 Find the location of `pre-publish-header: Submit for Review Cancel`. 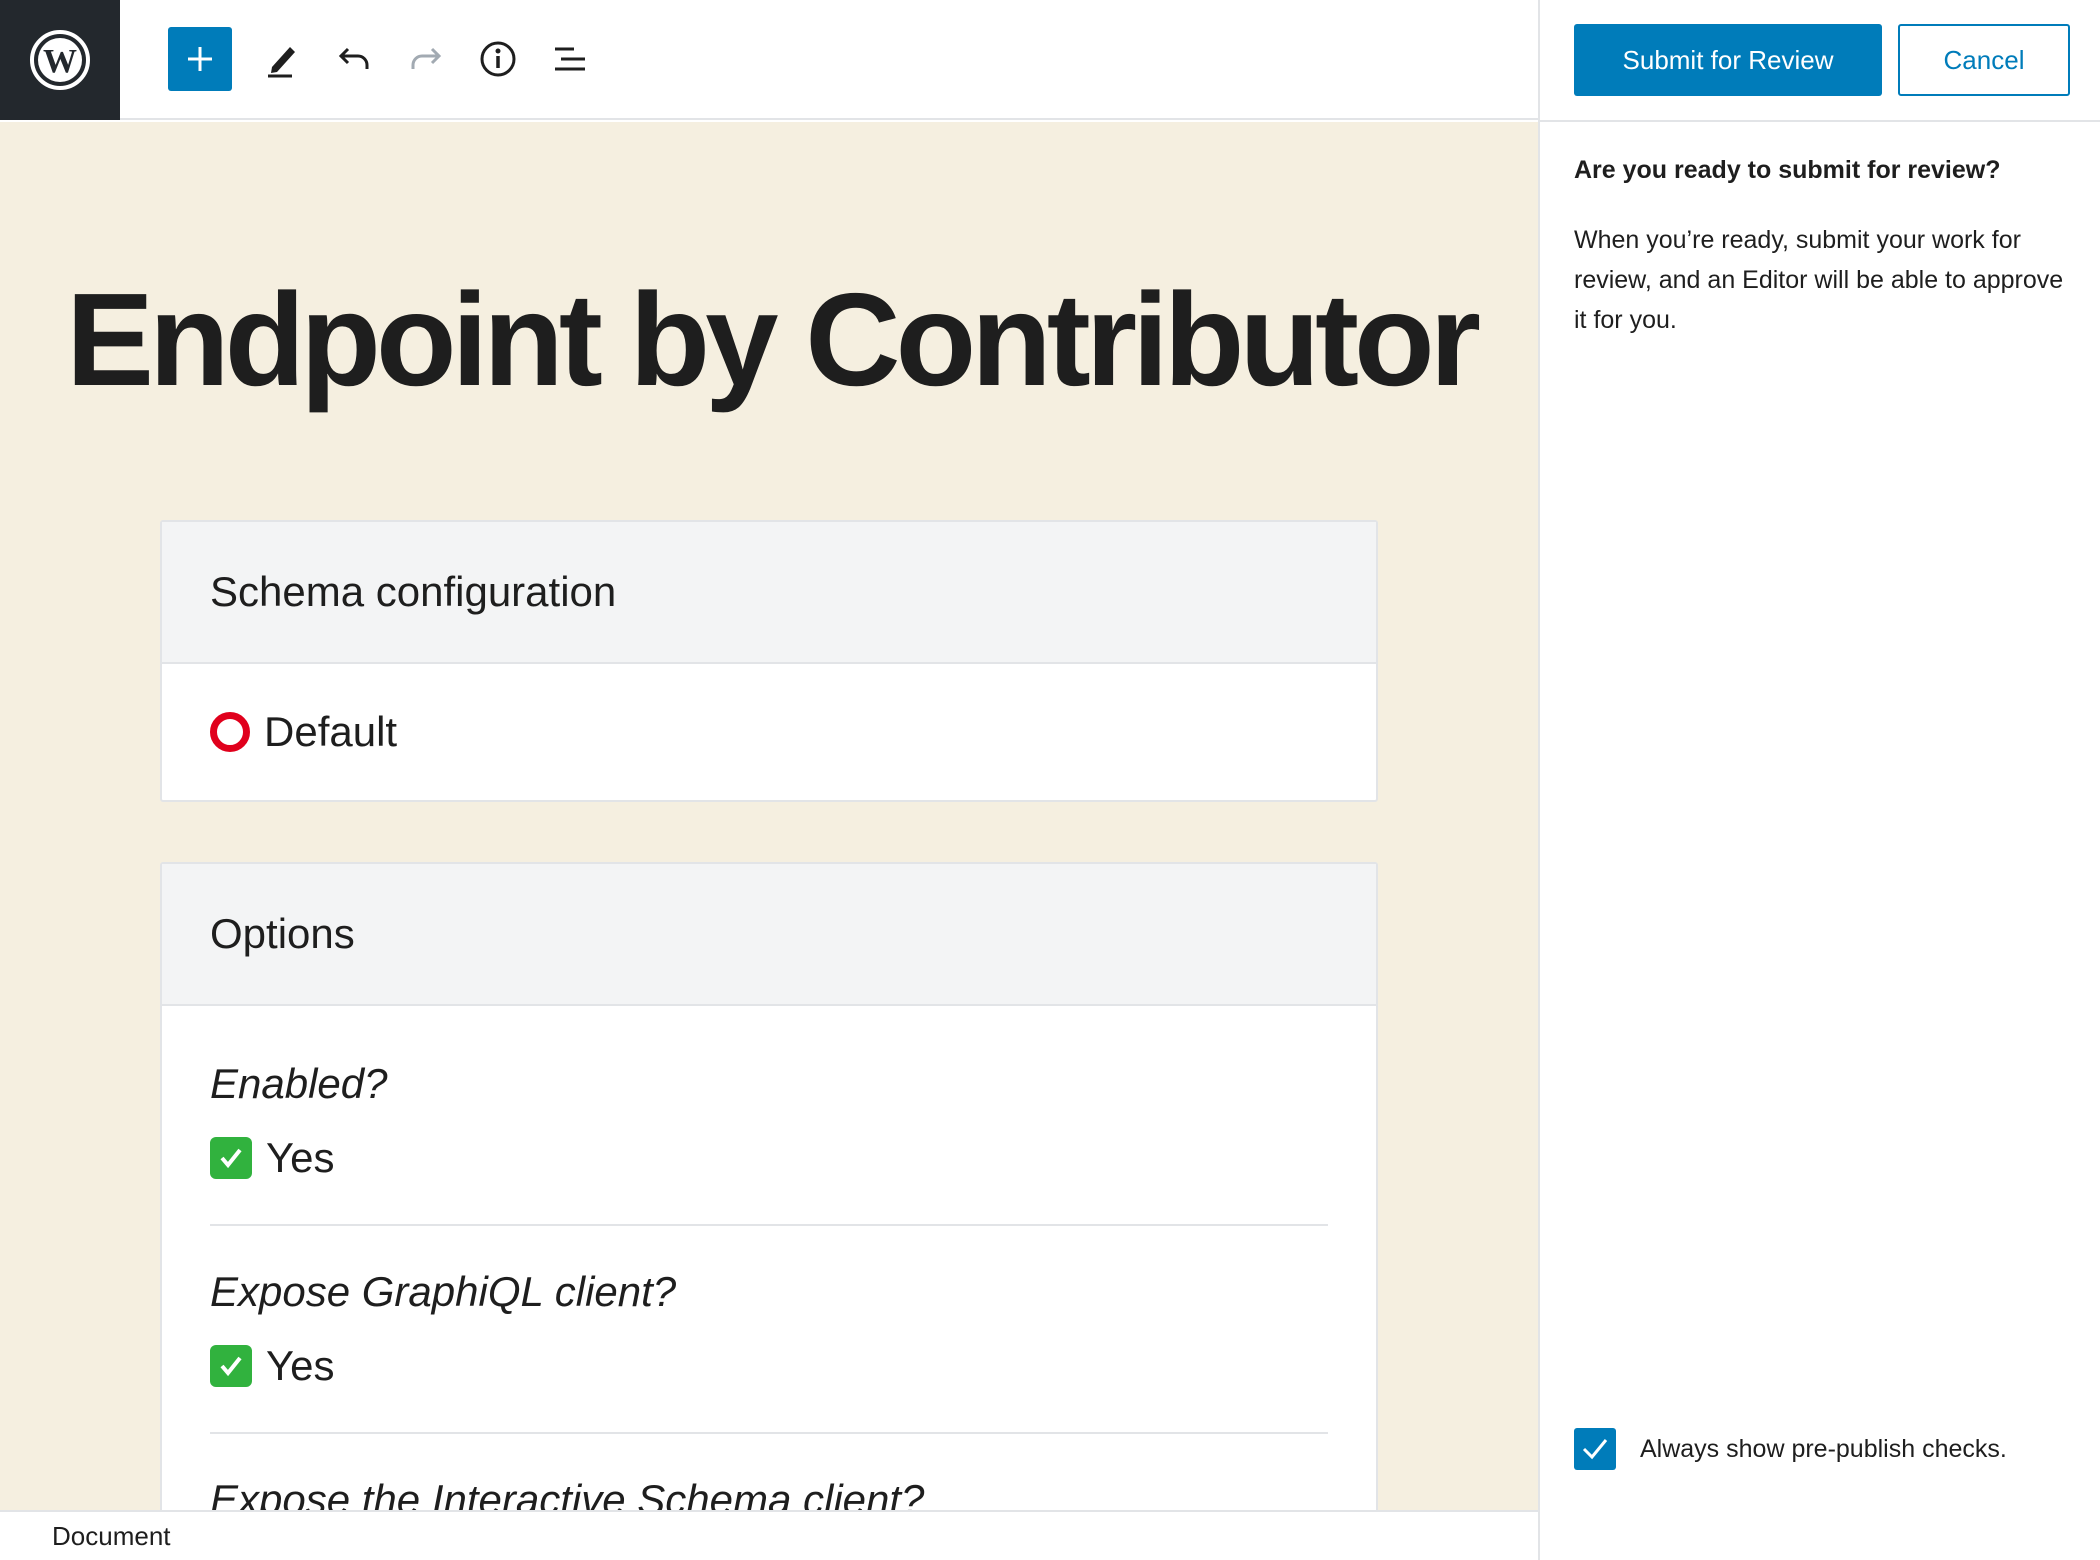

pre-publish-header: Submit for Review Cancel is located at coordinates (1820, 61).